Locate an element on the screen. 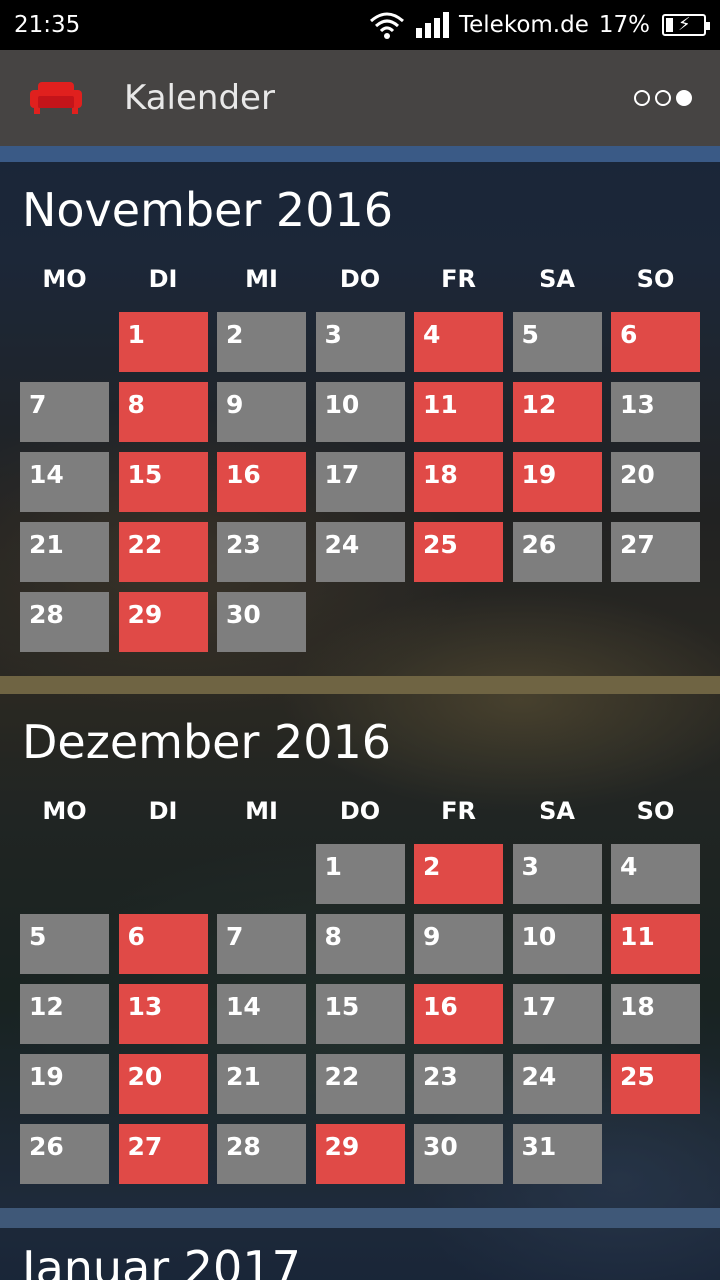  sofa-icon is located at coordinates (56, 98).